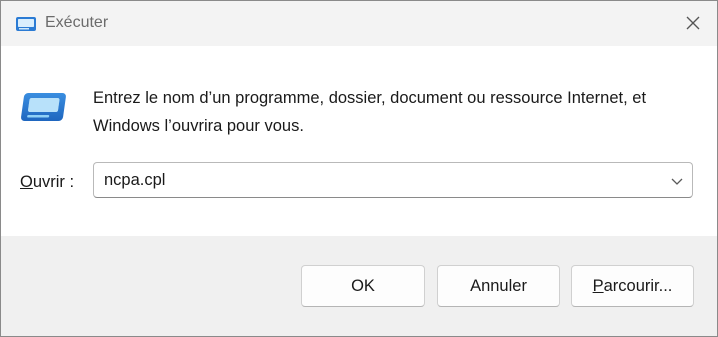 The width and height of the screenshot is (718, 337). I want to click on ok-button: OK, so click(363, 286).